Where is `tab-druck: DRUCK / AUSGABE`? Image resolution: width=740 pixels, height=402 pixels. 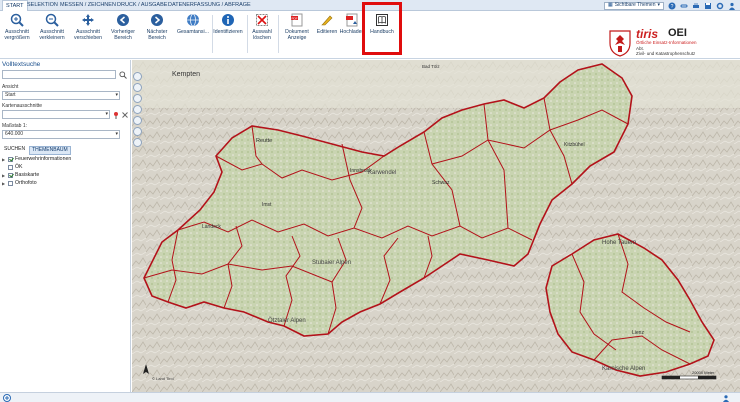
tab-druck: DRUCK / AUSGABE is located at coordinates (142, 5).